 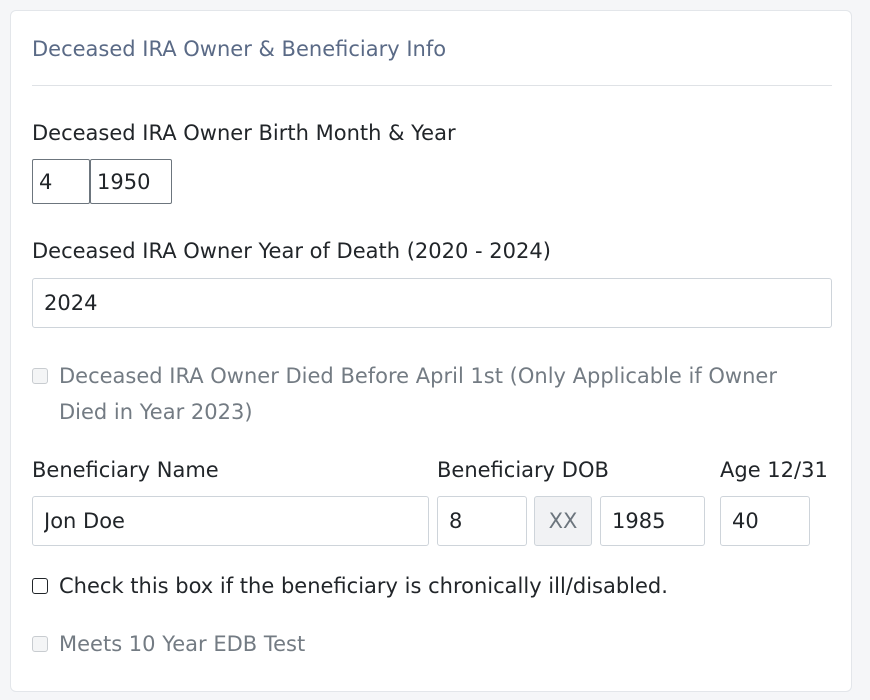 I want to click on edb-test-checkbox, so click(x=40, y=644).